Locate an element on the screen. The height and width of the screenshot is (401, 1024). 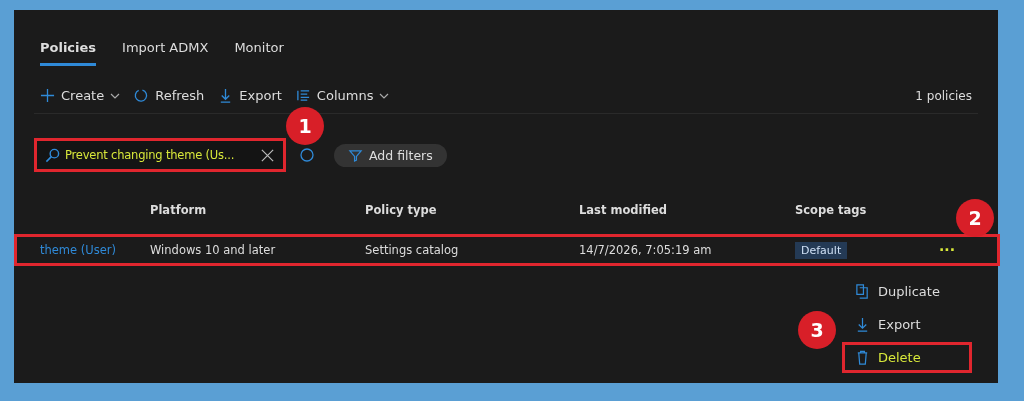
tab: Monitor is located at coordinates (259, 51).